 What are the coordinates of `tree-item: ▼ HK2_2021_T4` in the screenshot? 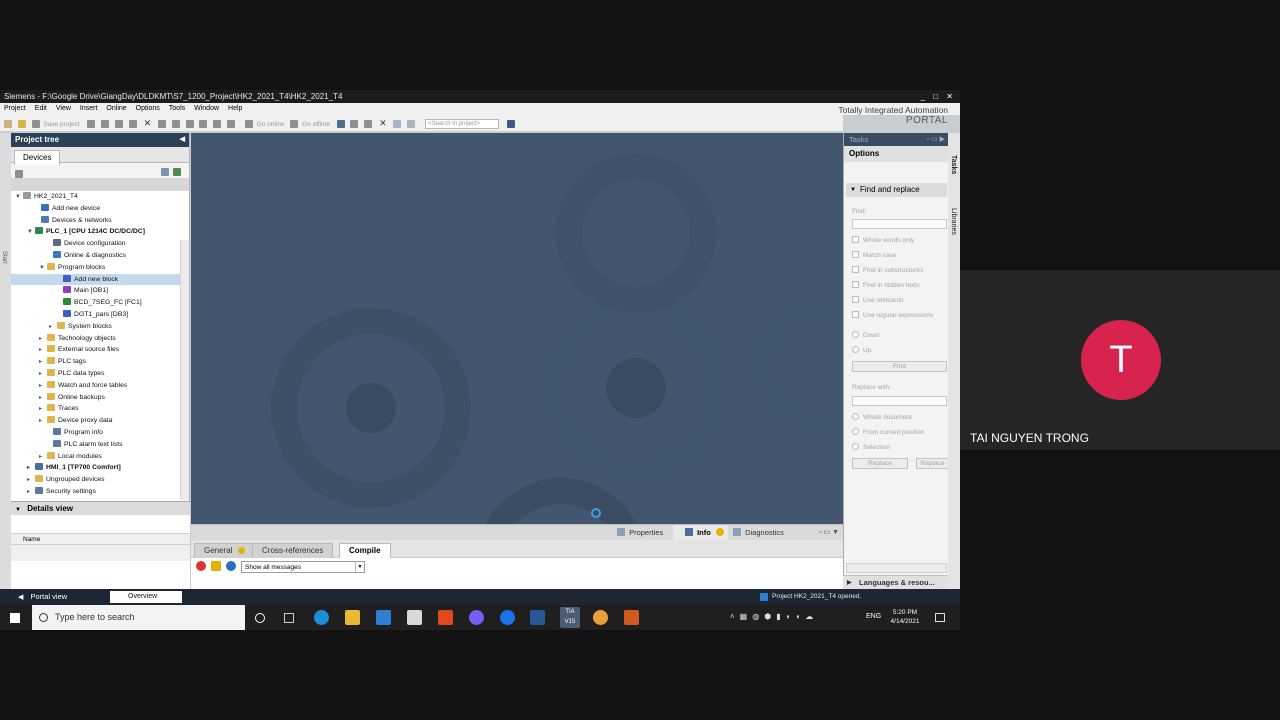 It's located at (100, 197).